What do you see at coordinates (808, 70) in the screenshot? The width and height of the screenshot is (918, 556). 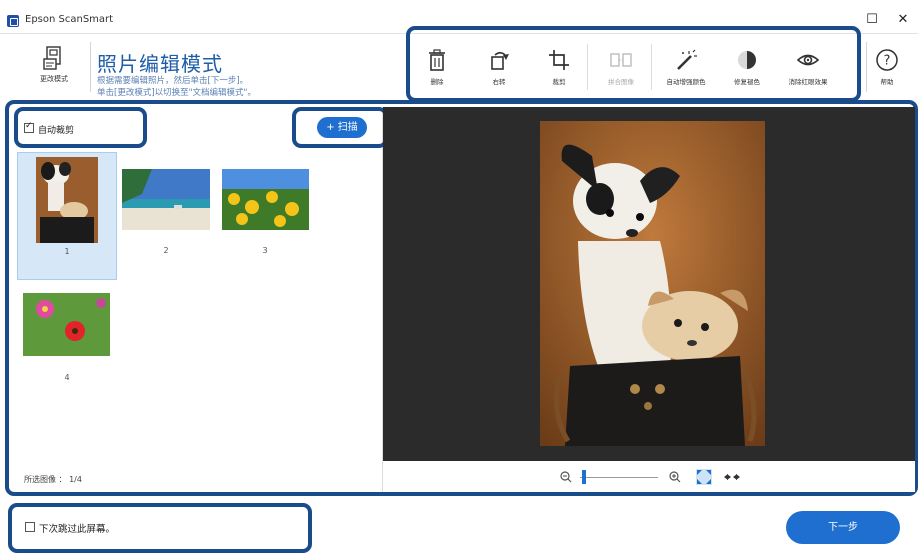 I see `red-eye-removal-button: 消除红眼效果` at bounding box center [808, 70].